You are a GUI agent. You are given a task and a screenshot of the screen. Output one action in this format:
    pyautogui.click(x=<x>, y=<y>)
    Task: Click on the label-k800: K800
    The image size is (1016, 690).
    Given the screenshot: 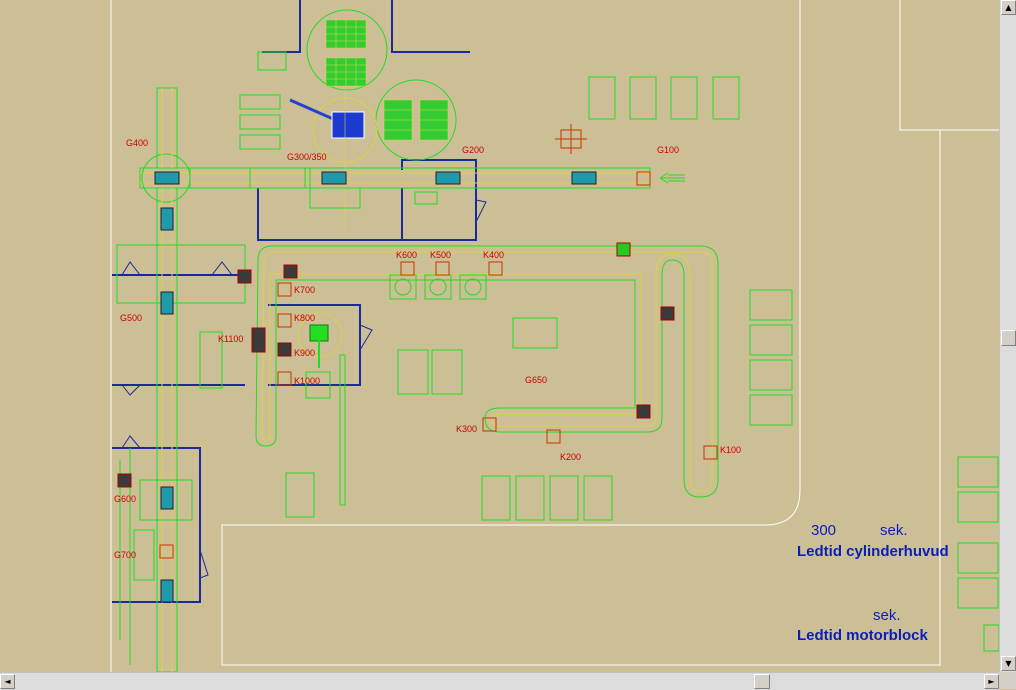 What is the action you would take?
    pyautogui.click(x=304, y=318)
    